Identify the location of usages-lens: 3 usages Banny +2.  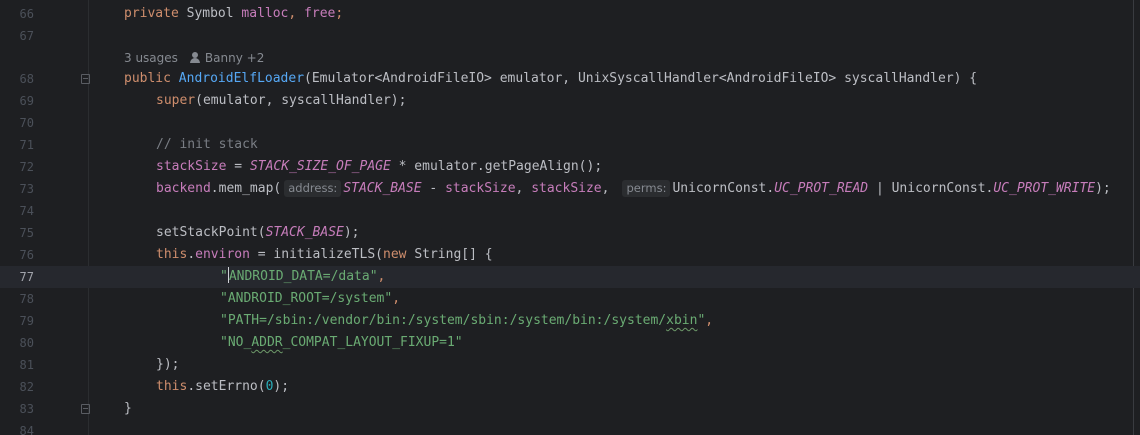
(194, 58).